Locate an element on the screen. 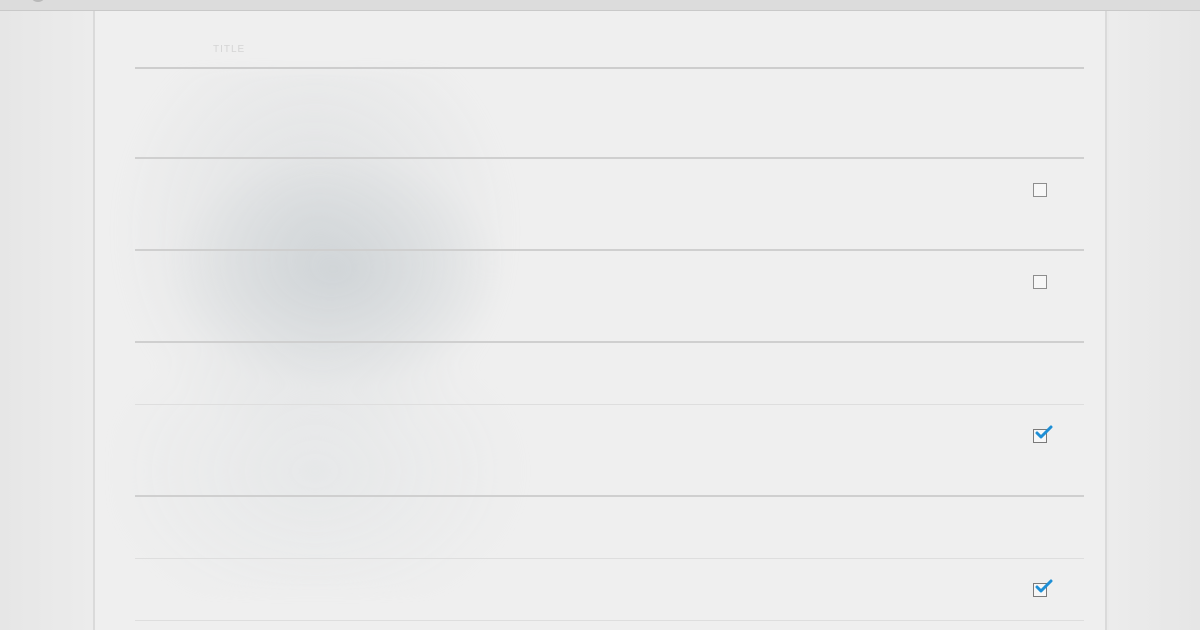 The width and height of the screenshot is (1200, 630). row-5-checkbox is located at coordinates (1043, 434).